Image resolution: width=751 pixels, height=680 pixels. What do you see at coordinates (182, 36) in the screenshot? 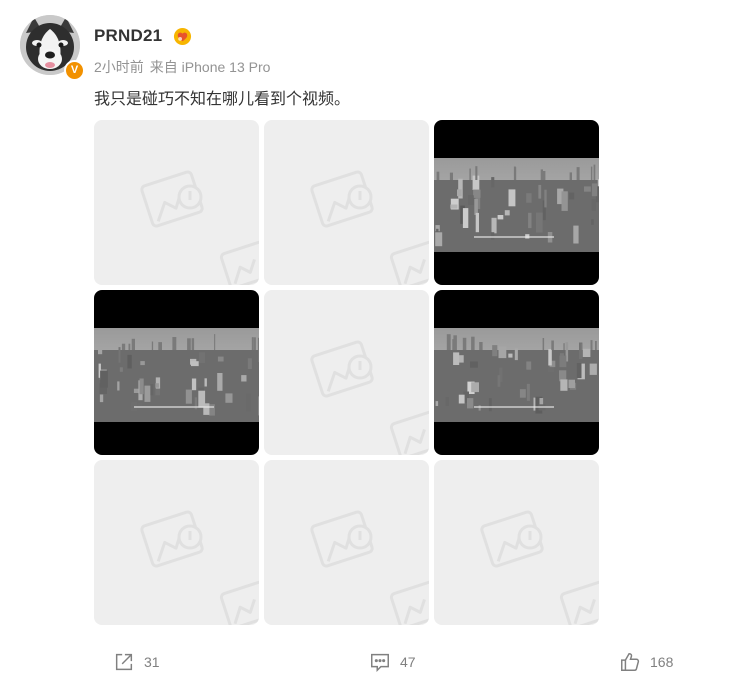
I see `fan-level-badge-icon` at bounding box center [182, 36].